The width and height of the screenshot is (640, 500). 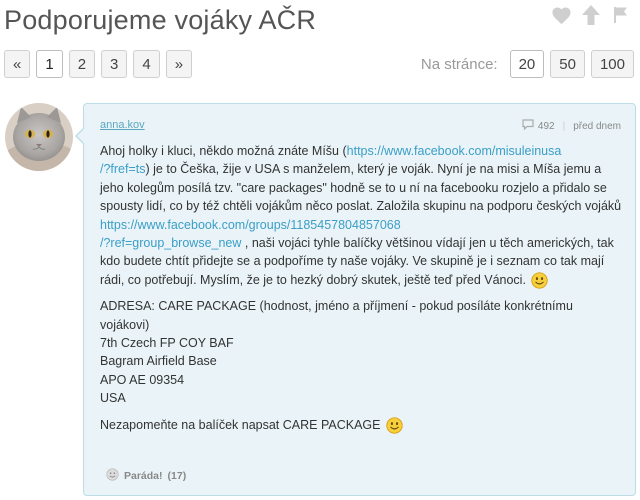 What do you see at coordinates (621, 15) in the screenshot?
I see `flag-icon` at bounding box center [621, 15].